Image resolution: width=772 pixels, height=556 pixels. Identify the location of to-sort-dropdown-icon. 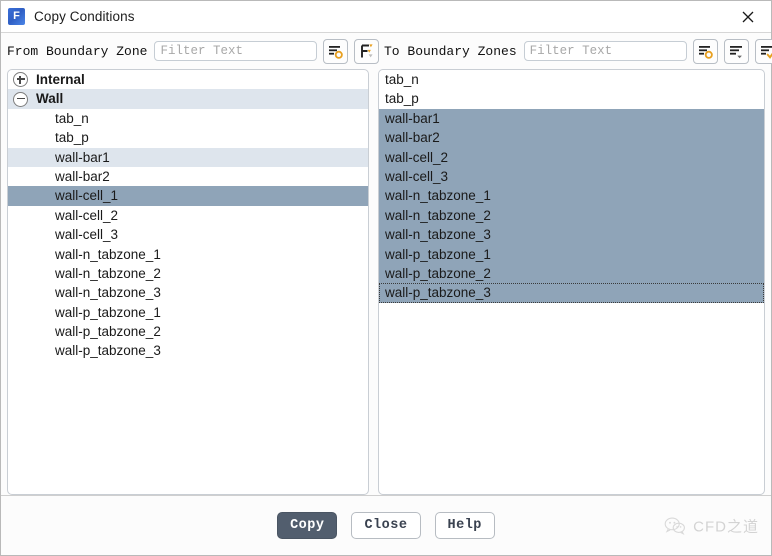
(736, 51).